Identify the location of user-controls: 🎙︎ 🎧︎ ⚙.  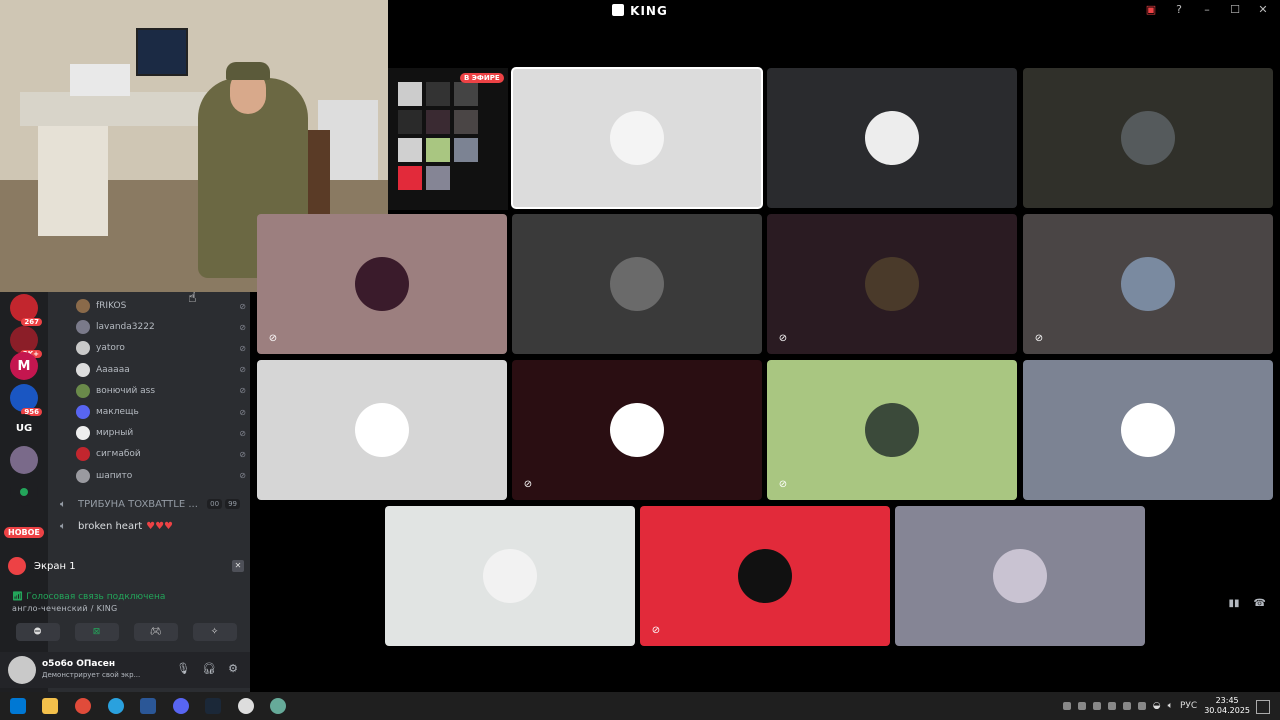
(207, 668).